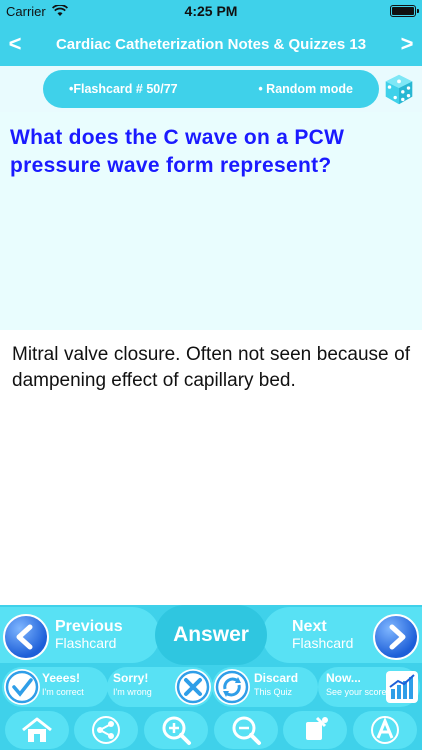 This screenshot has width=422, height=750. I want to click on wrong-button: Sorry! I'm wrong, so click(160, 687).